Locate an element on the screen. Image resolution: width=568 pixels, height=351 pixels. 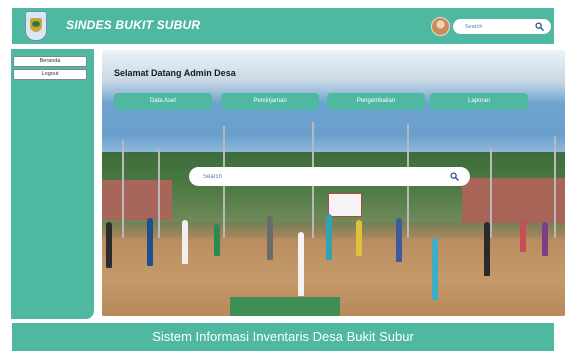
user-avatar is located at coordinates (440, 26).